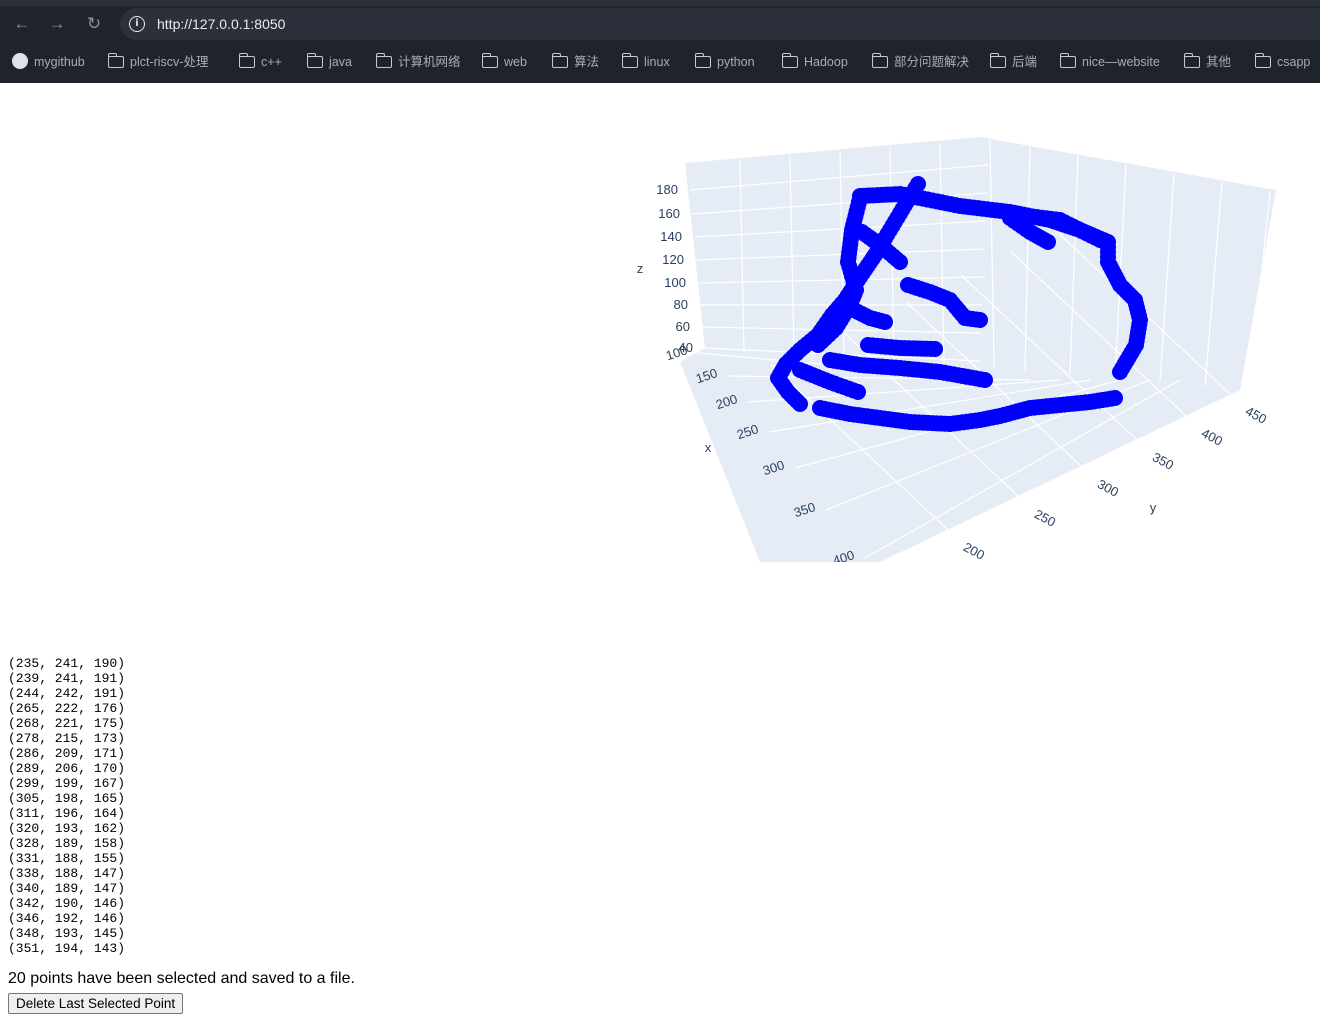  What do you see at coordinates (67, 768) in the screenshot?
I see `selected-point-row: (289, 206, 170)` at bounding box center [67, 768].